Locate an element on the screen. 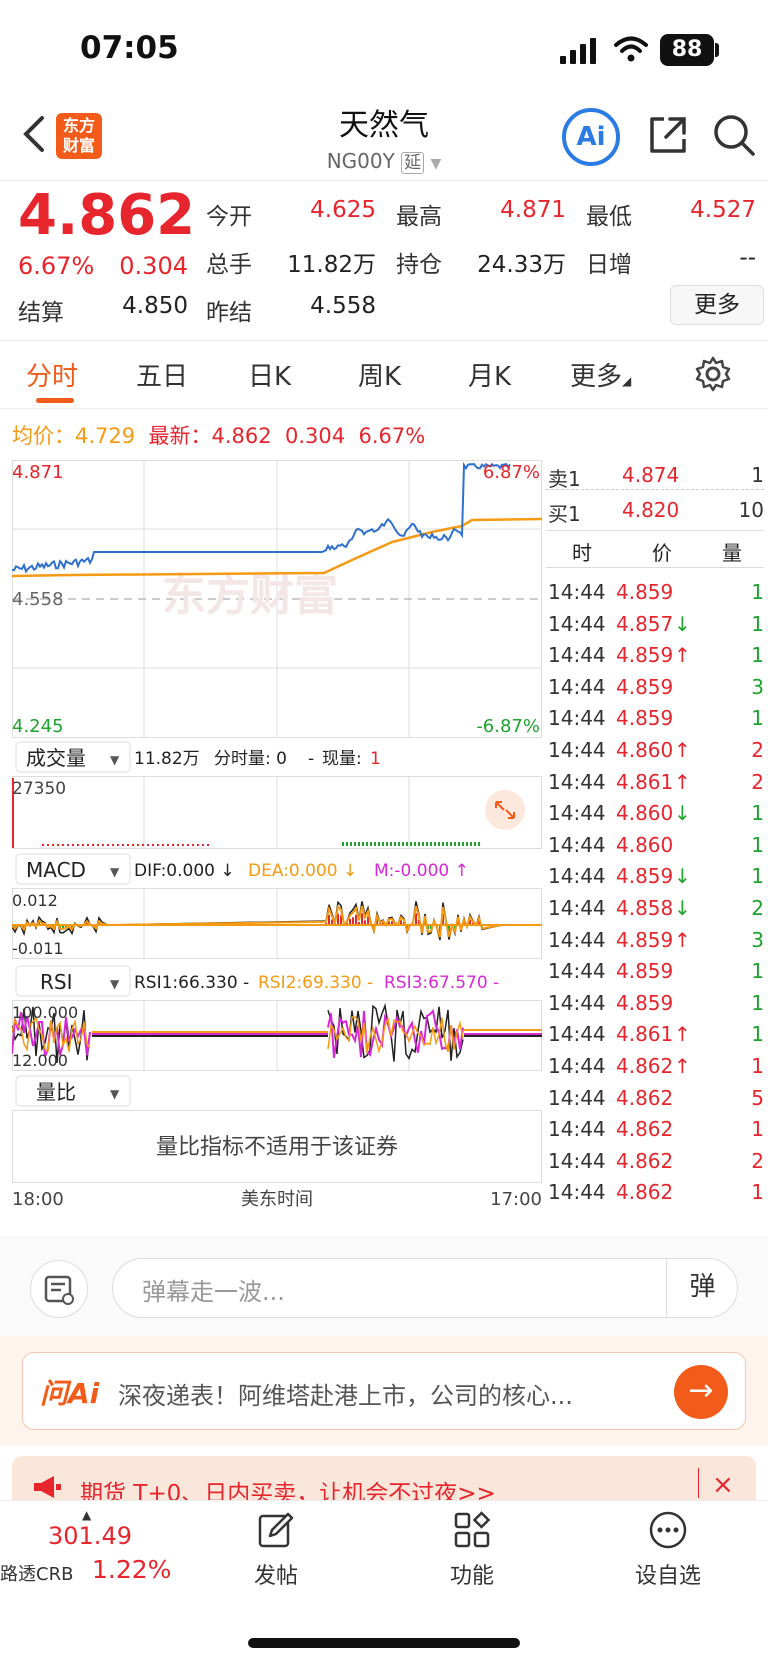 The height and width of the screenshot is (1663, 768). promo-close-button: × is located at coordinates (723, 1485).